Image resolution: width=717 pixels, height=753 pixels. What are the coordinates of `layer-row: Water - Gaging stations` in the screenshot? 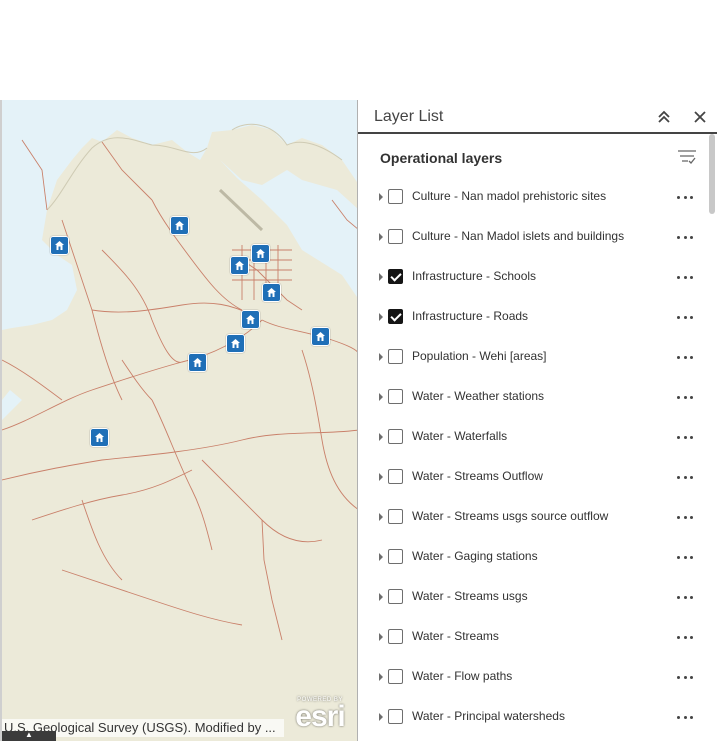 It's located at (530, 558).